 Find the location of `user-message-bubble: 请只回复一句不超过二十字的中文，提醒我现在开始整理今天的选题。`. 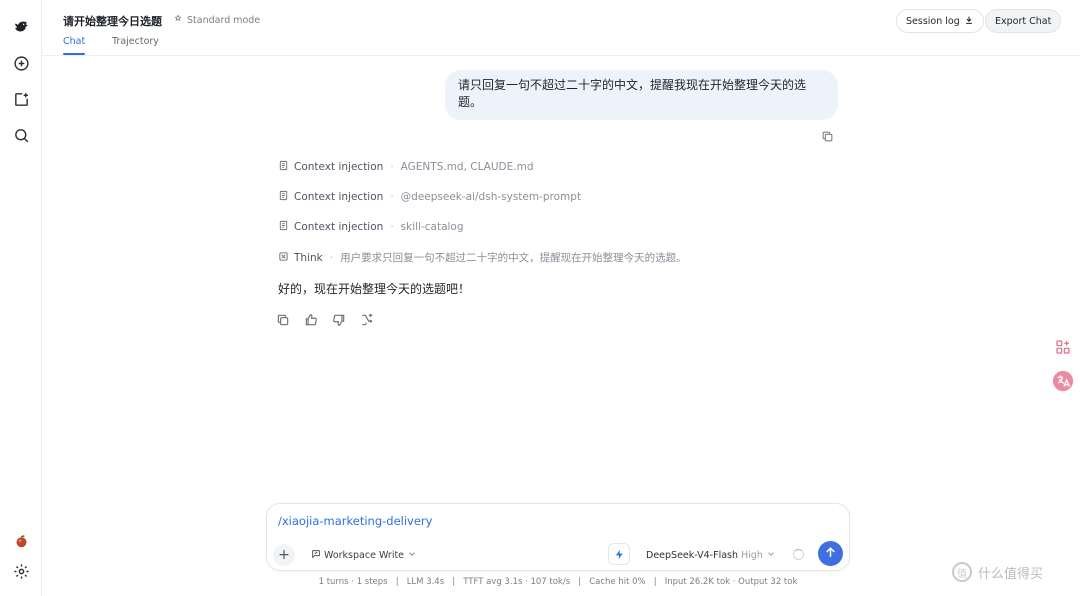

user-message-bubble: 请只回复一句不超过二十字的中文，提醒我现在开始整理今天的选题。 is located at coordinates (641, 95).